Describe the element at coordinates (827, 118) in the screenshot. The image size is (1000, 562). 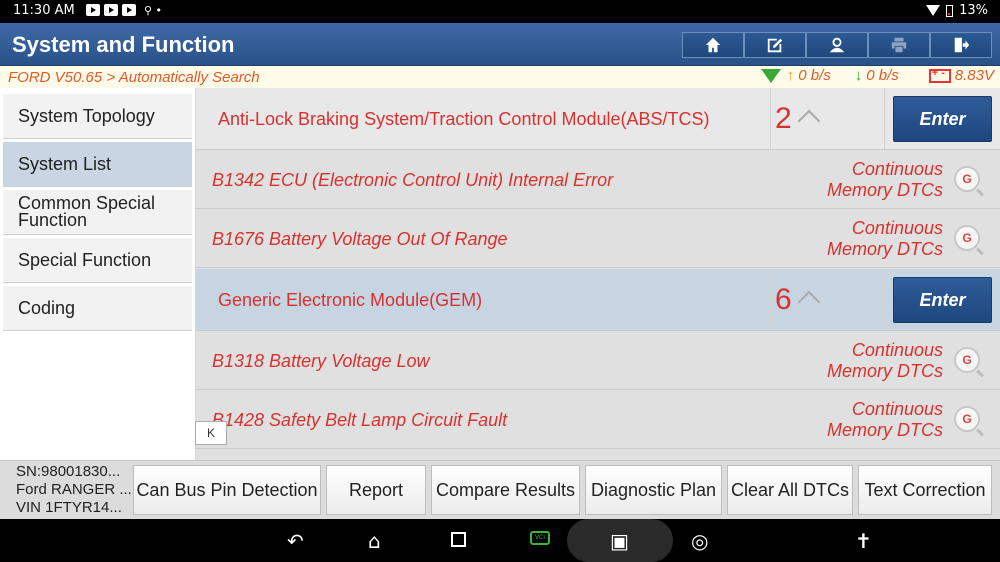
I see `dtc-count-toggle: 2` at that location.